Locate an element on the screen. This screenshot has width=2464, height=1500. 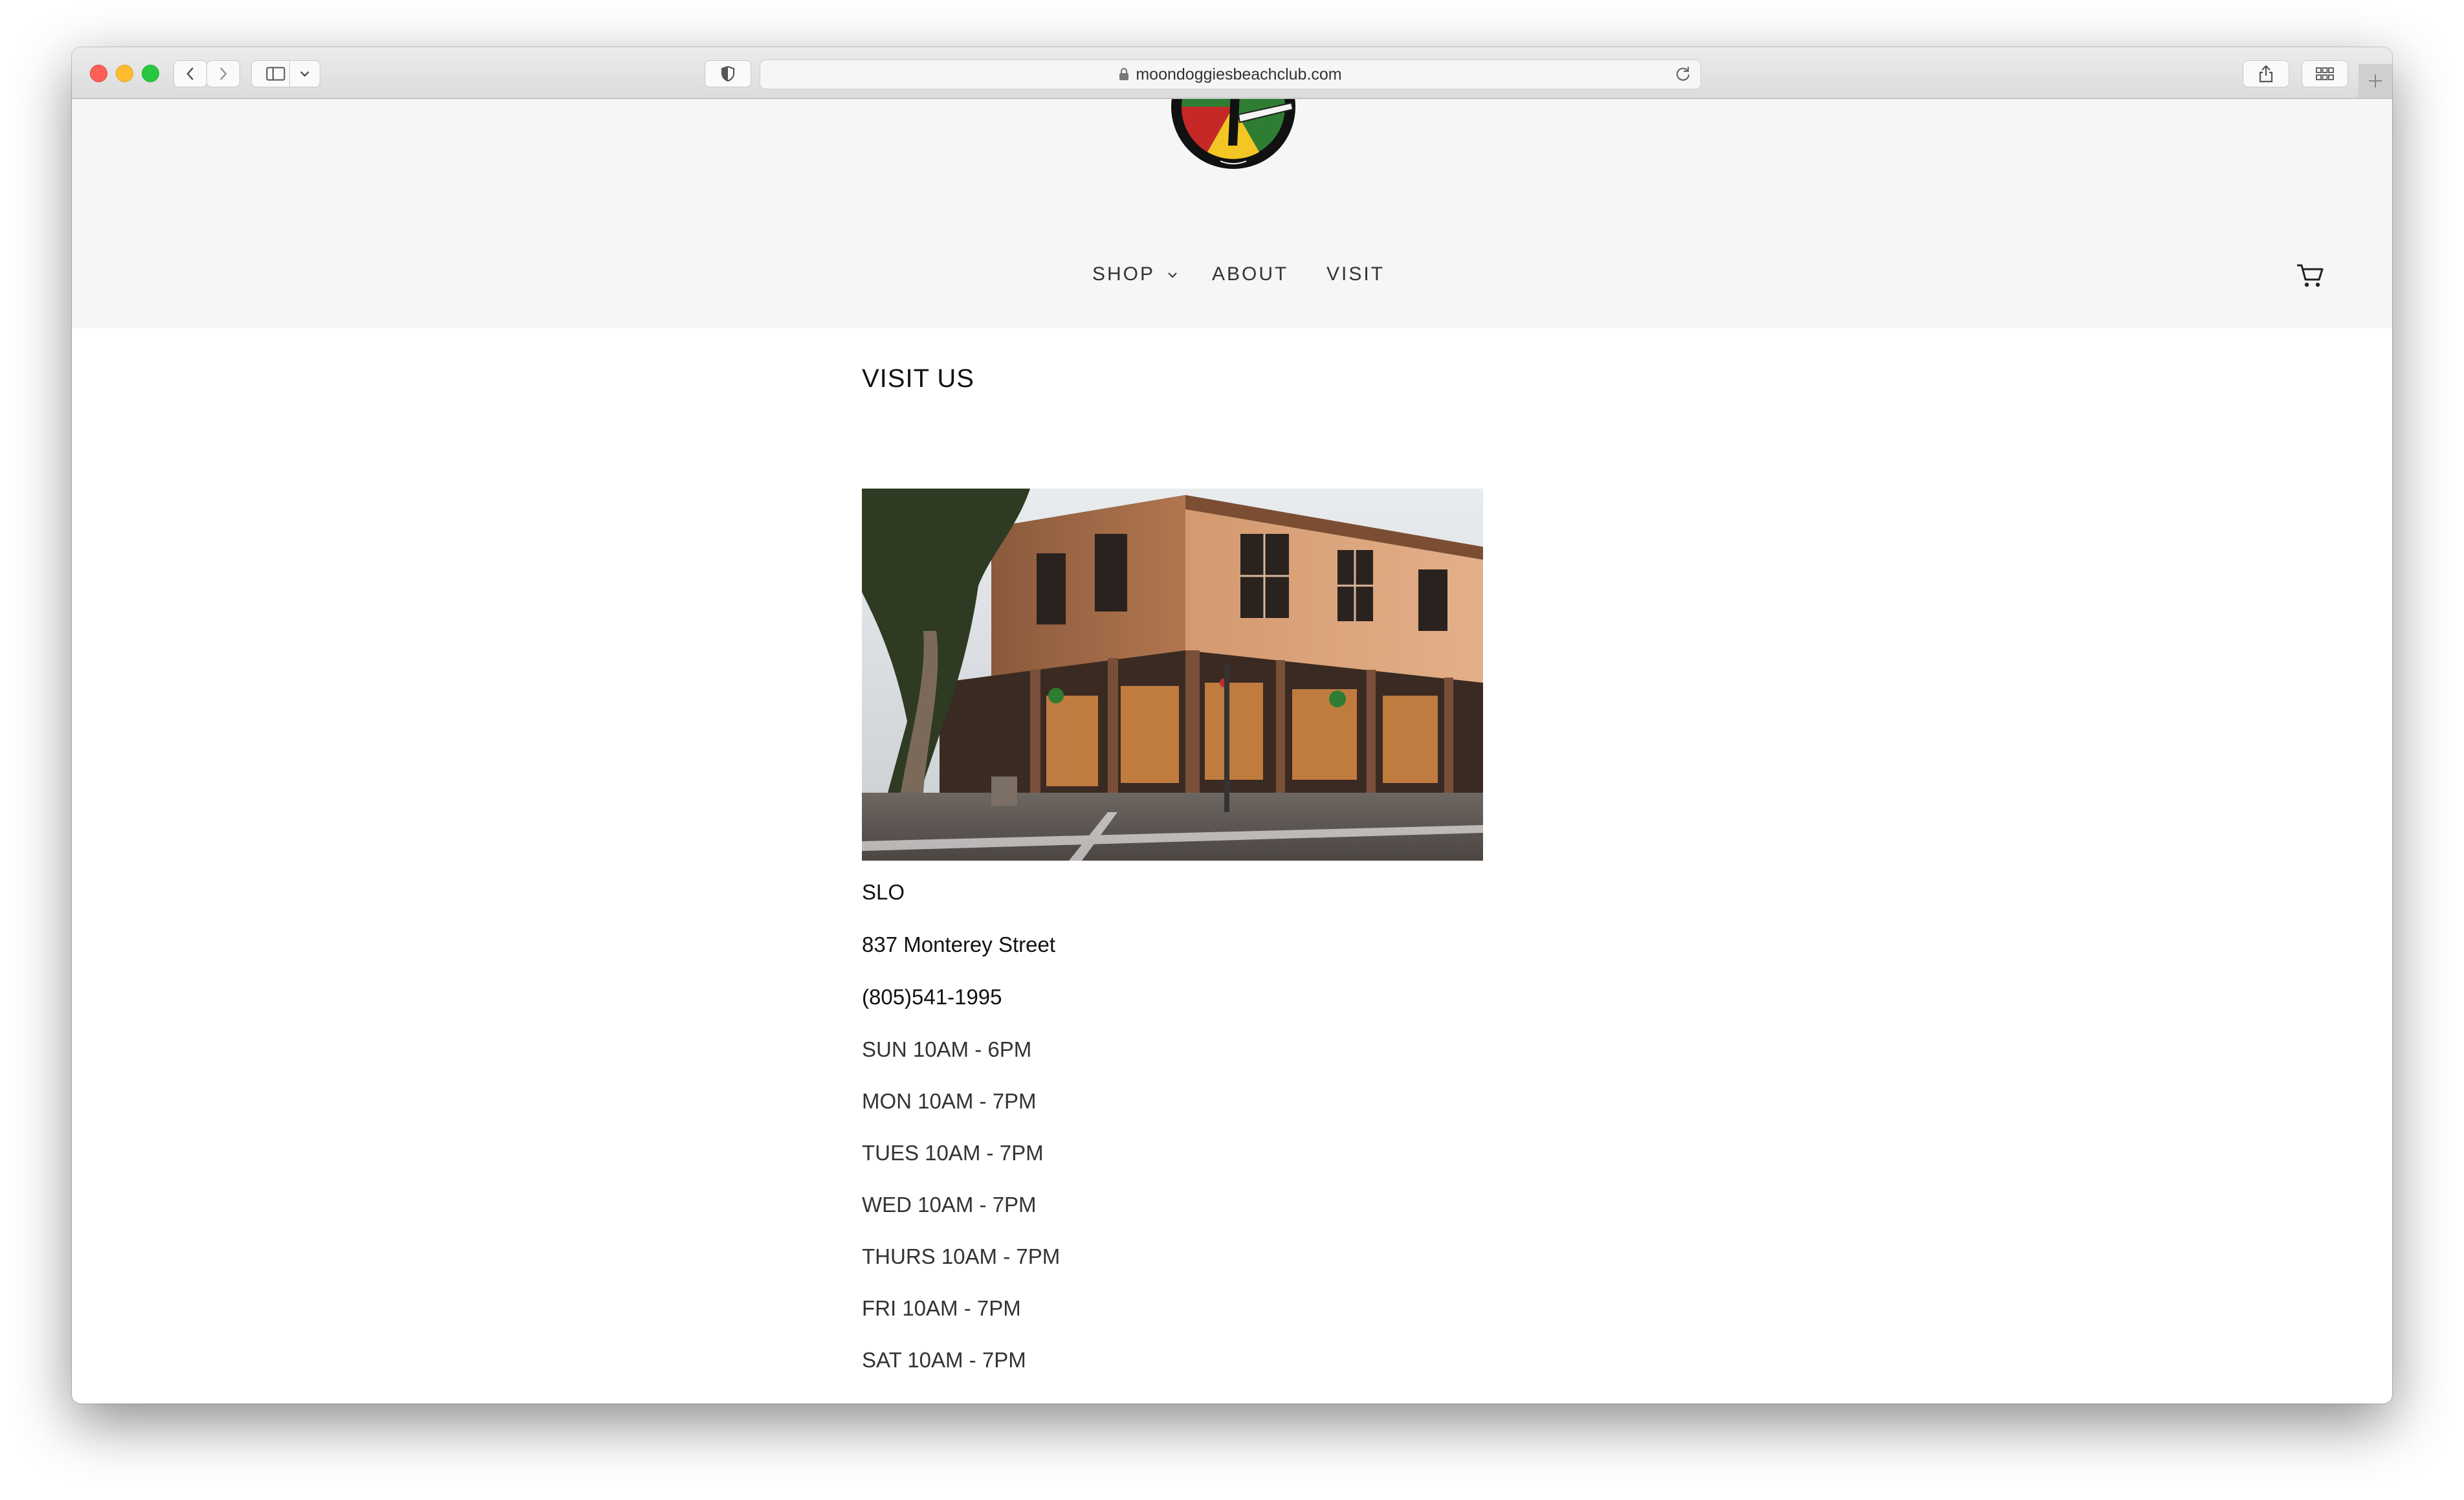
location-phone: (805)541-1995 is located at coordinates (932, 997).